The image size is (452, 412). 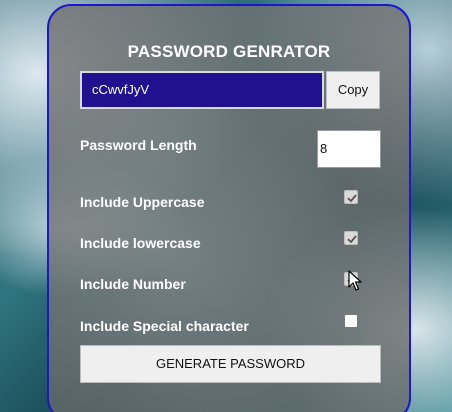 I want to click on option-special-label: Include Special character, so click(x=164, y=326).